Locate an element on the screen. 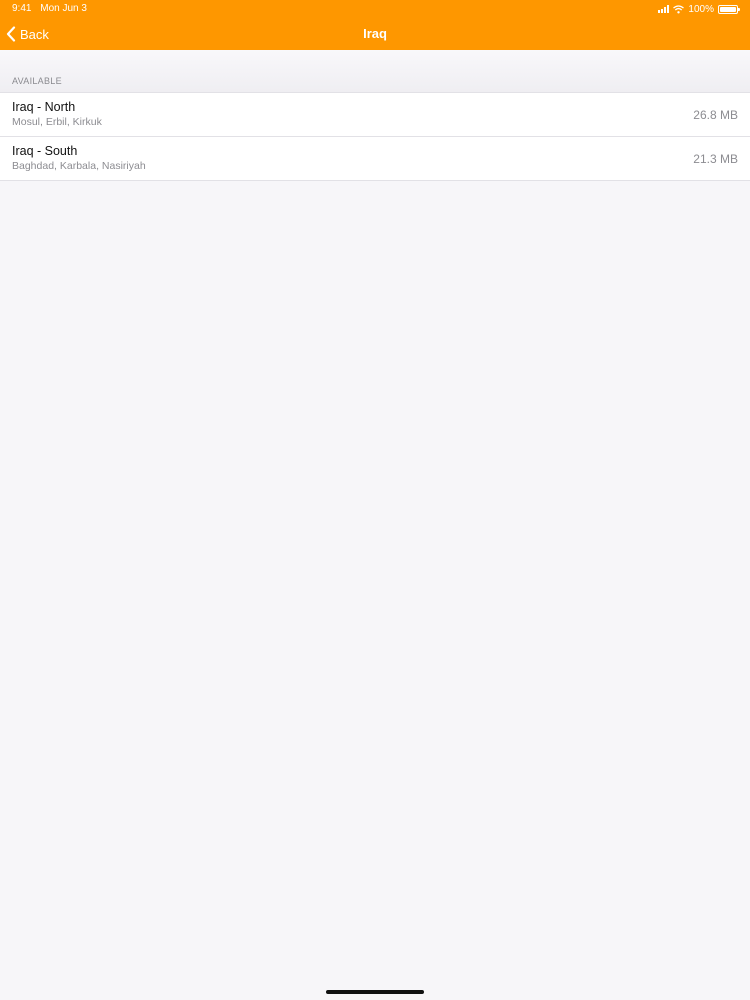  region-size: 26.8 MB is located at coordinates (715, 115).